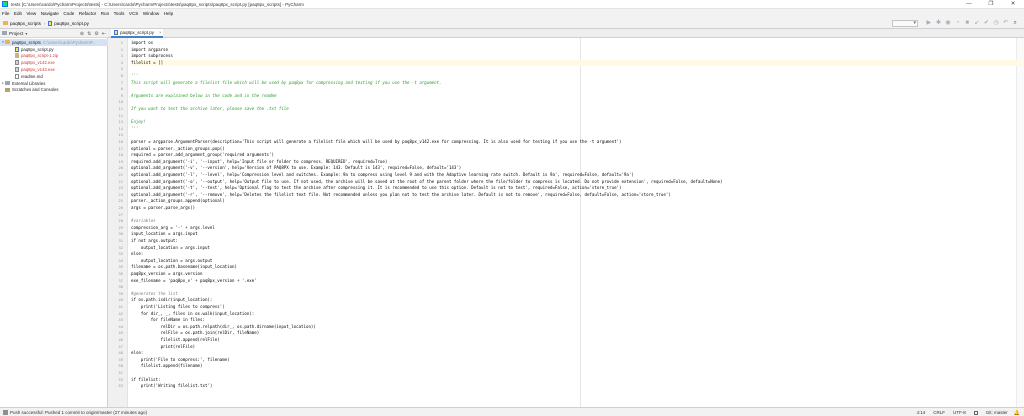 Image resolution: width=1024 pixels, height=416 pixels. What do you see at coordinates (1005, 23) in the screenshot?
I see `revert-icon: ↶` at bounding box center [1005, 23].